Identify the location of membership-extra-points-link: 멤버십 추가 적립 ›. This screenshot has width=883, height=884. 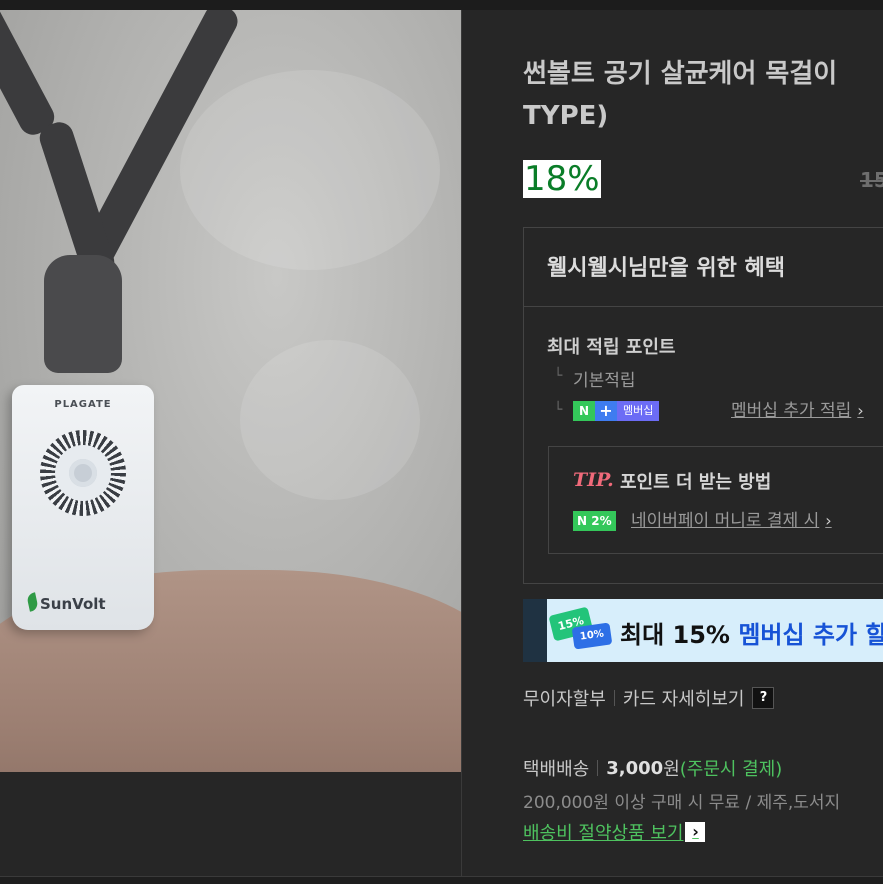
(797, 408).